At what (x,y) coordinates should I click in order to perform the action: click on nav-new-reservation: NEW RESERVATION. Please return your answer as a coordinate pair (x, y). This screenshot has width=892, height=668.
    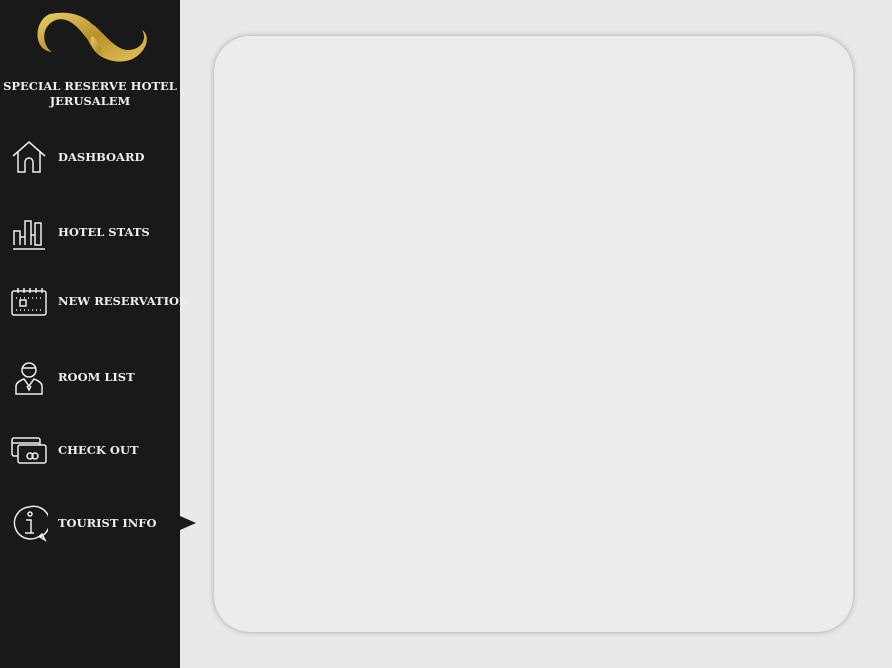
    Looking at the image, I should click on (100, 301).